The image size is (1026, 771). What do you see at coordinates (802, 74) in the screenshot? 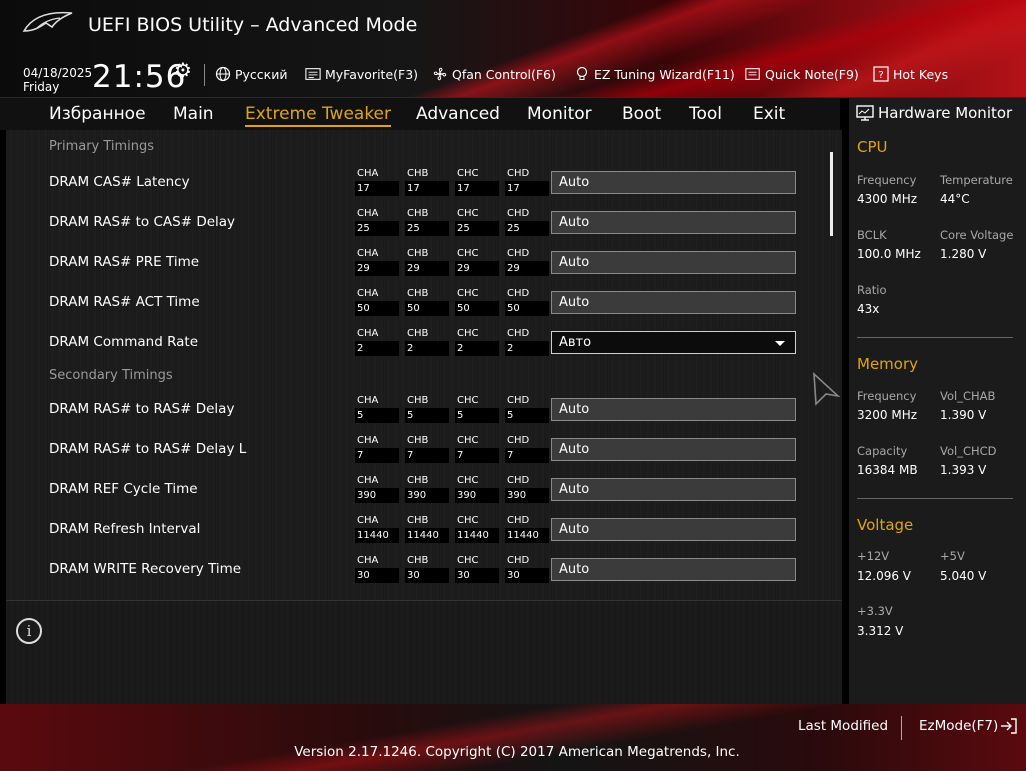
I see `quick-note-button: Quick Note(F9)` at bounding box center [802, 74].